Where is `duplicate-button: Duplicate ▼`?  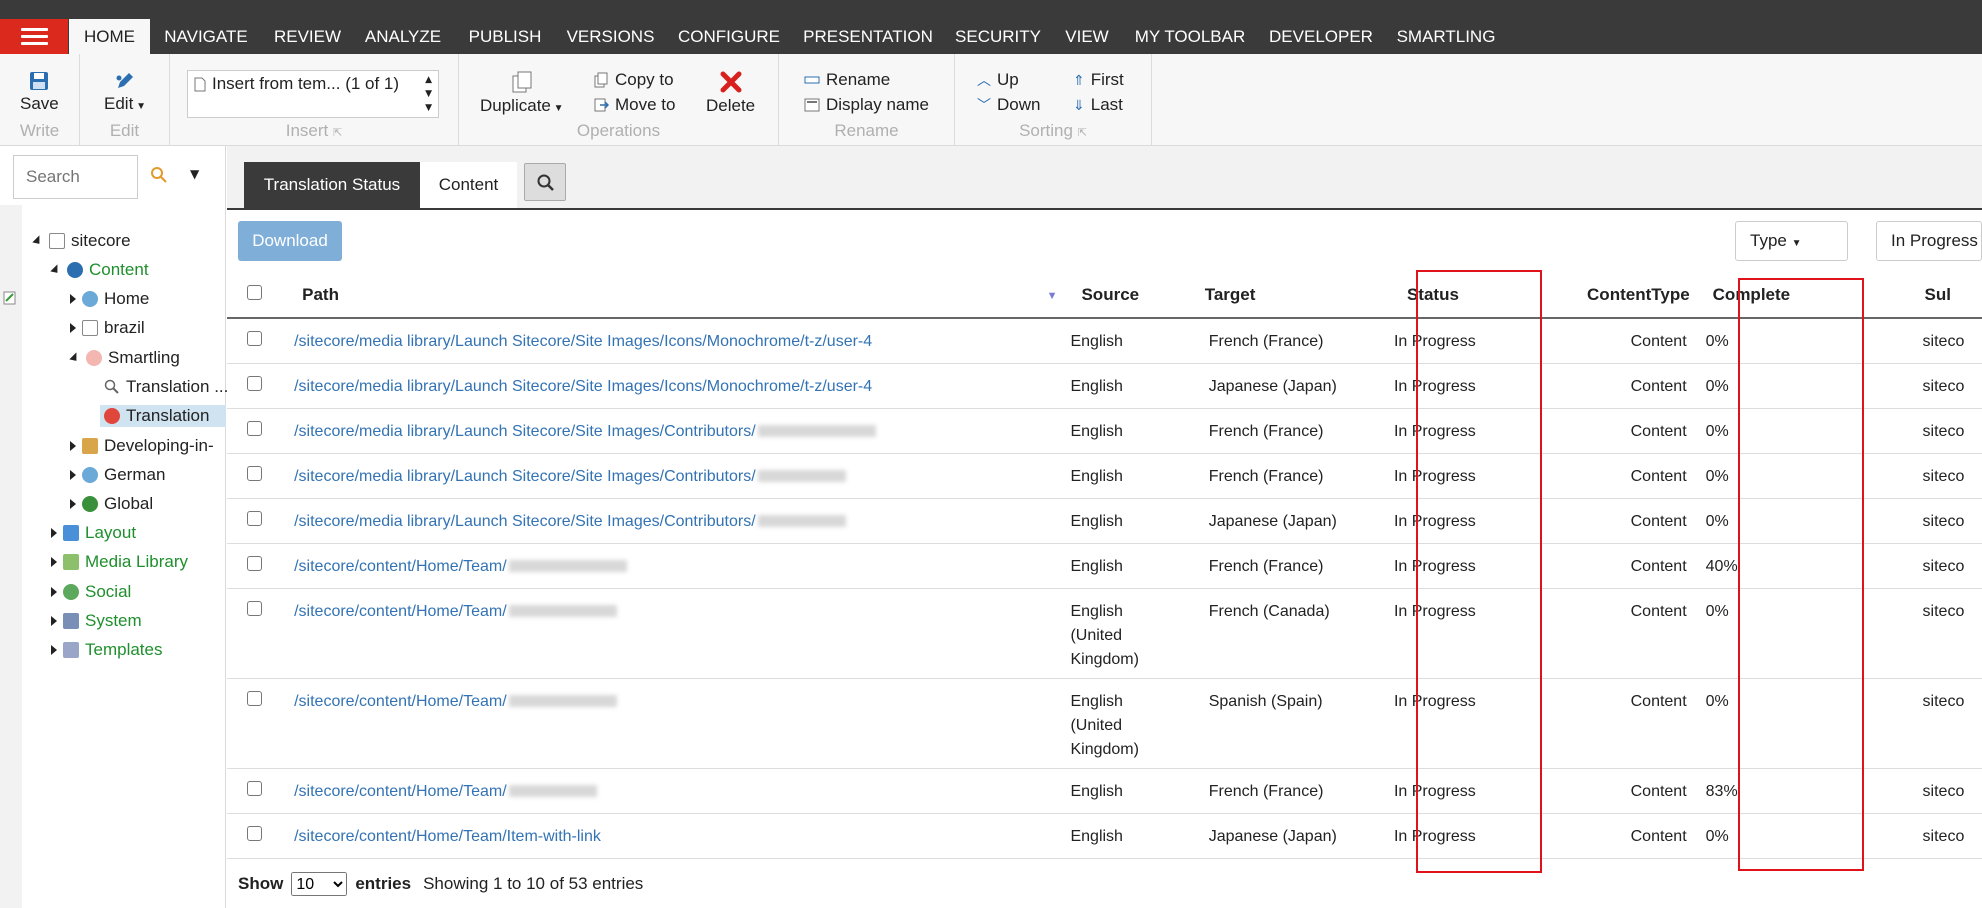
duplicate-button: Duplicate ▼ is located at coordinates (522, 93).